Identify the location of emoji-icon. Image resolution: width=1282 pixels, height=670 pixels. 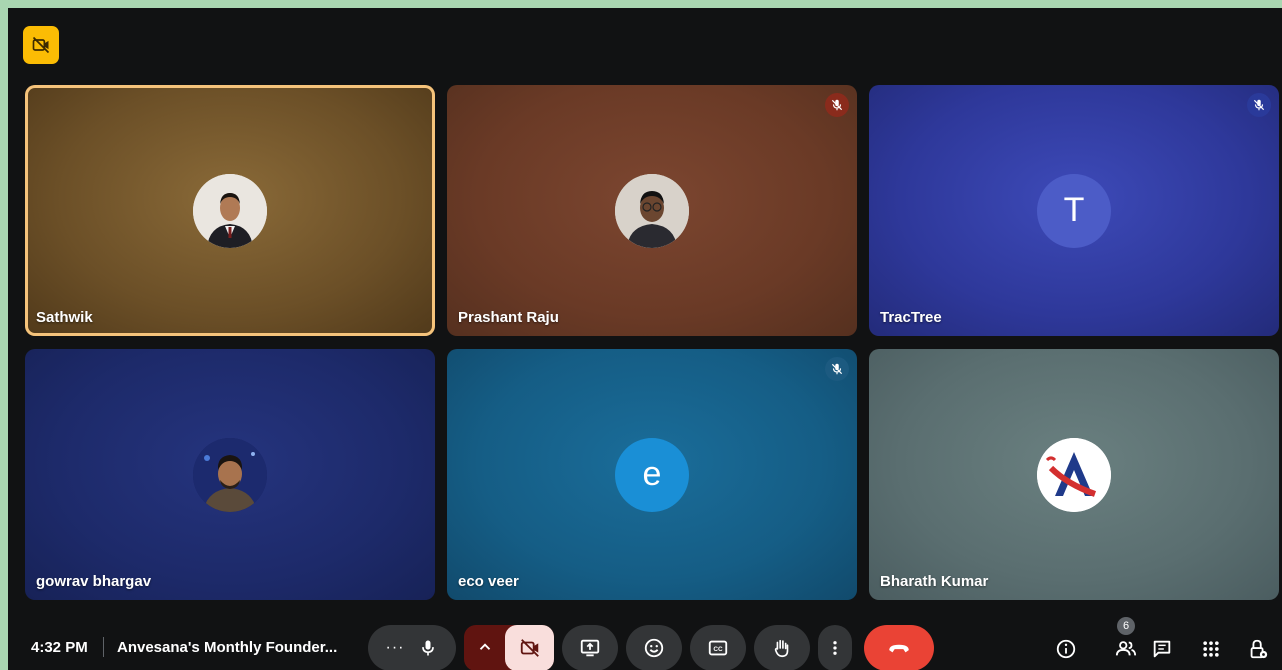
(654, 648).